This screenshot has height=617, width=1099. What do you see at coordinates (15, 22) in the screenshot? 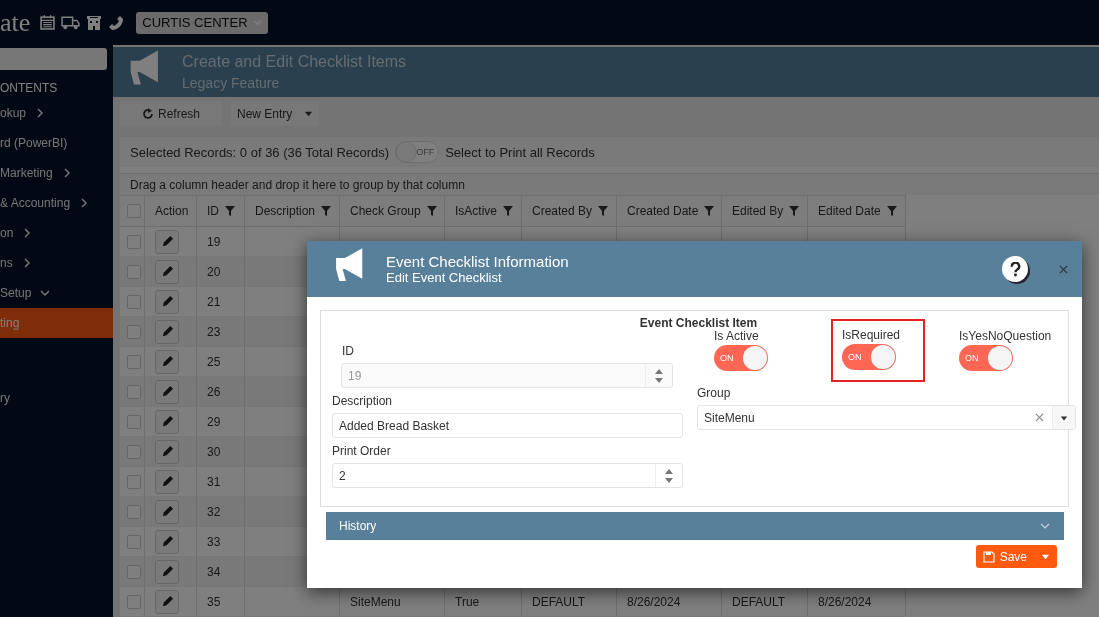
I see `app-logo: ate` at bounding box center [15, 22].